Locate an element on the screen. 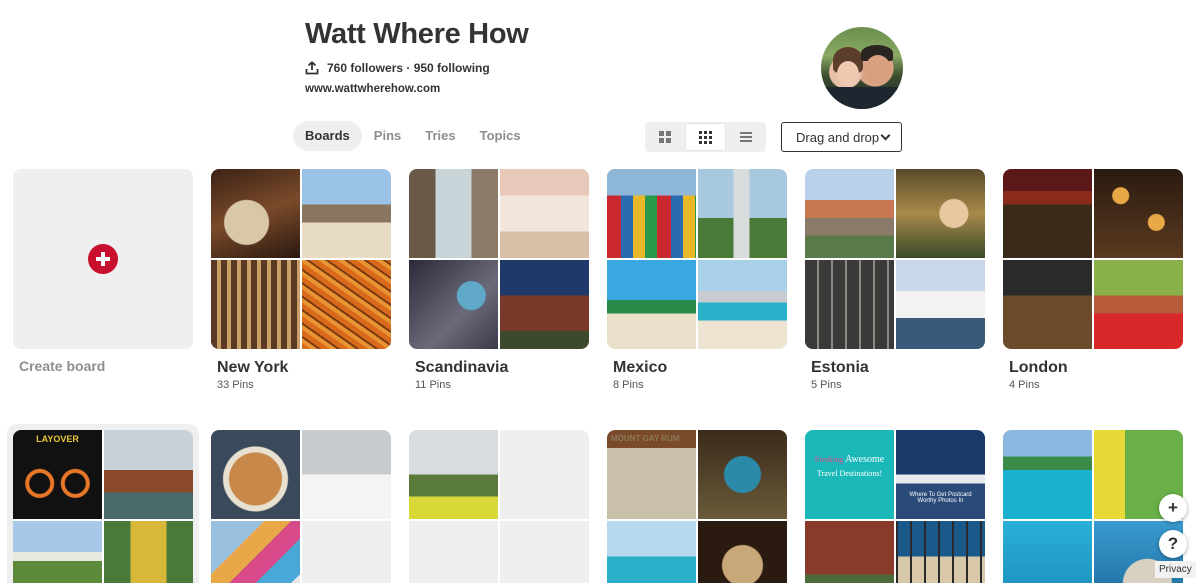  profile-name: Watt Where How is located at coordinates (417, 34).